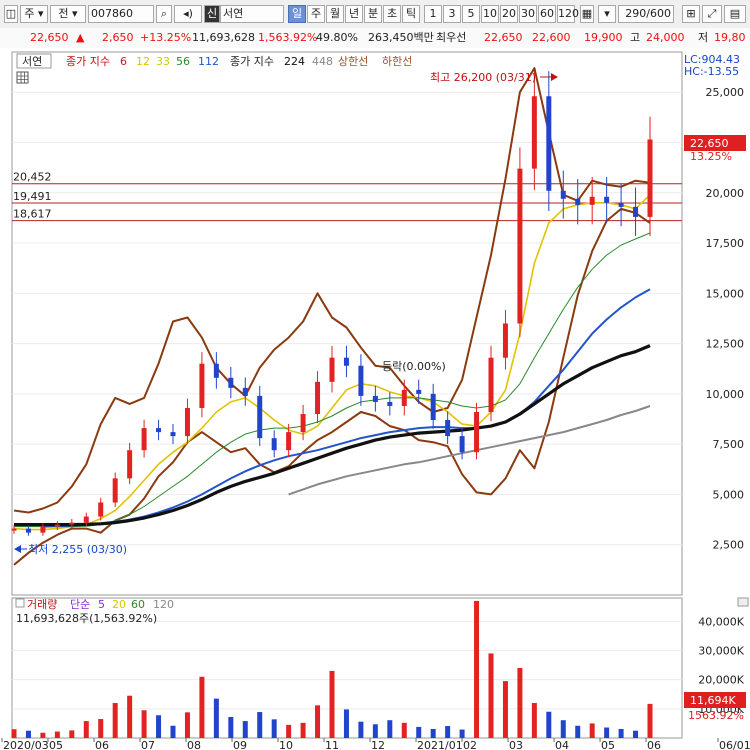  Describe the element at coordinates (646, 14) in the screenshot. I see `count-input: 290/600` at that location.